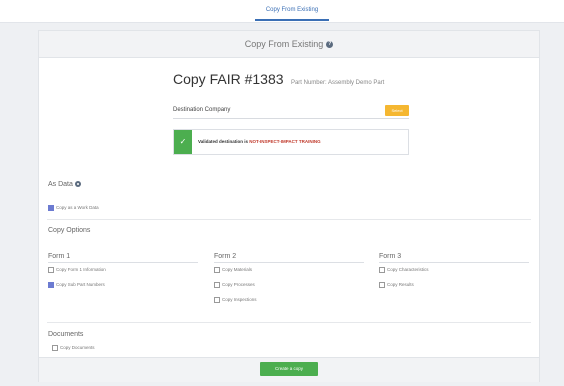 The height and width of the screenshot is (386, 564). I want to click on form-3-heading: Form 3, so click(390, 256).